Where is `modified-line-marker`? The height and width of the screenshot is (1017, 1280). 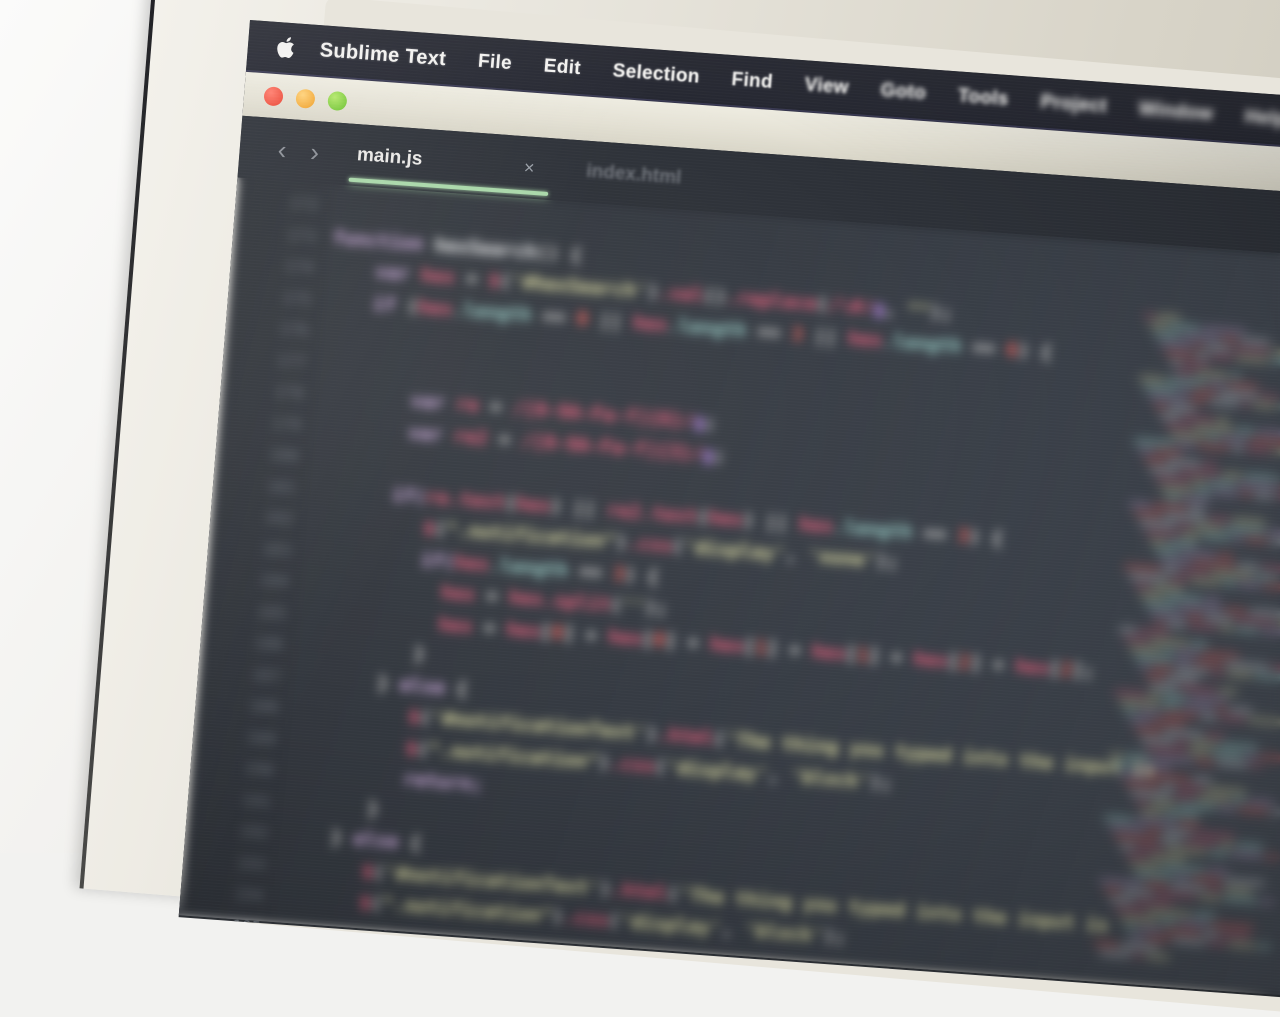 modified-line-marker is located at coordinates (188, 985).